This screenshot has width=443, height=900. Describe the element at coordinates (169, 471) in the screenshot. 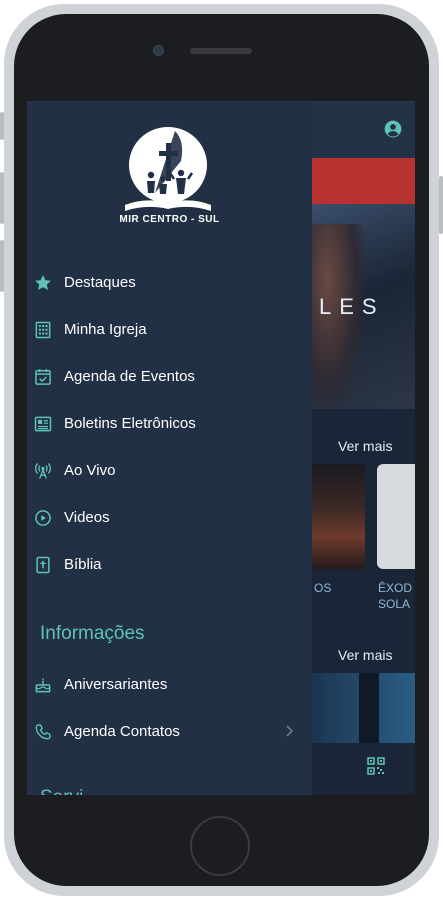

I see `menu-item-ao-vivo: Ao Vivo` at that location.